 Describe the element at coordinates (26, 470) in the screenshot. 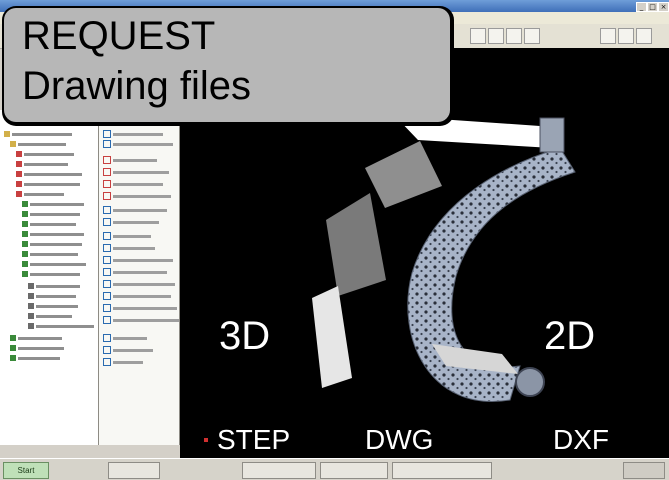

I see `start-button: Start` at that location.